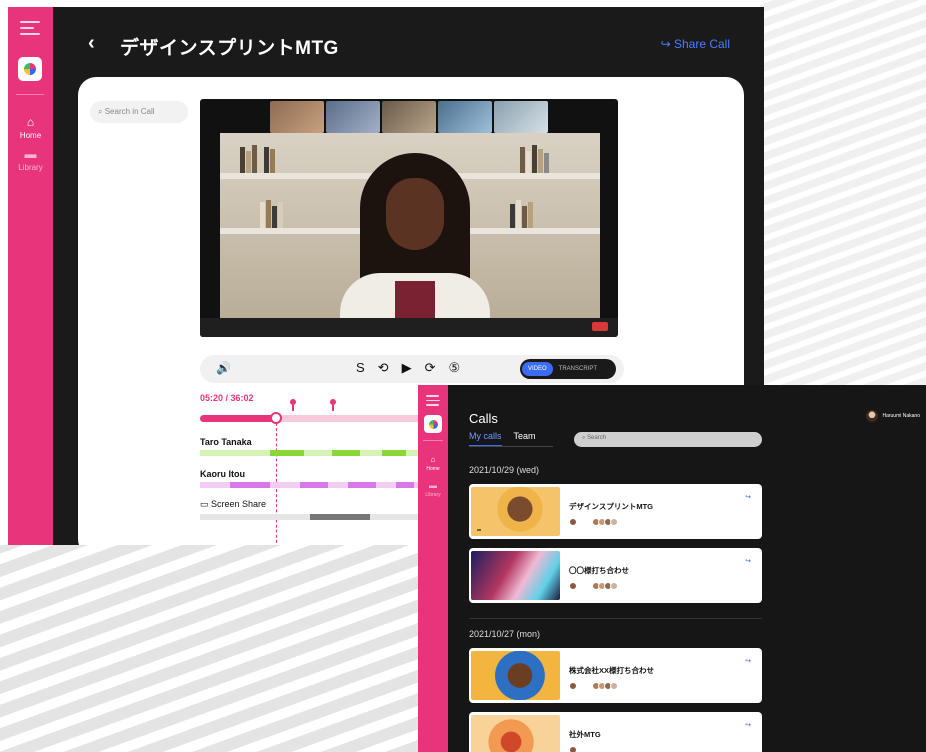 The width and height of the screenshot is (926, 752). I want to click on video-player, so click(409, 218).